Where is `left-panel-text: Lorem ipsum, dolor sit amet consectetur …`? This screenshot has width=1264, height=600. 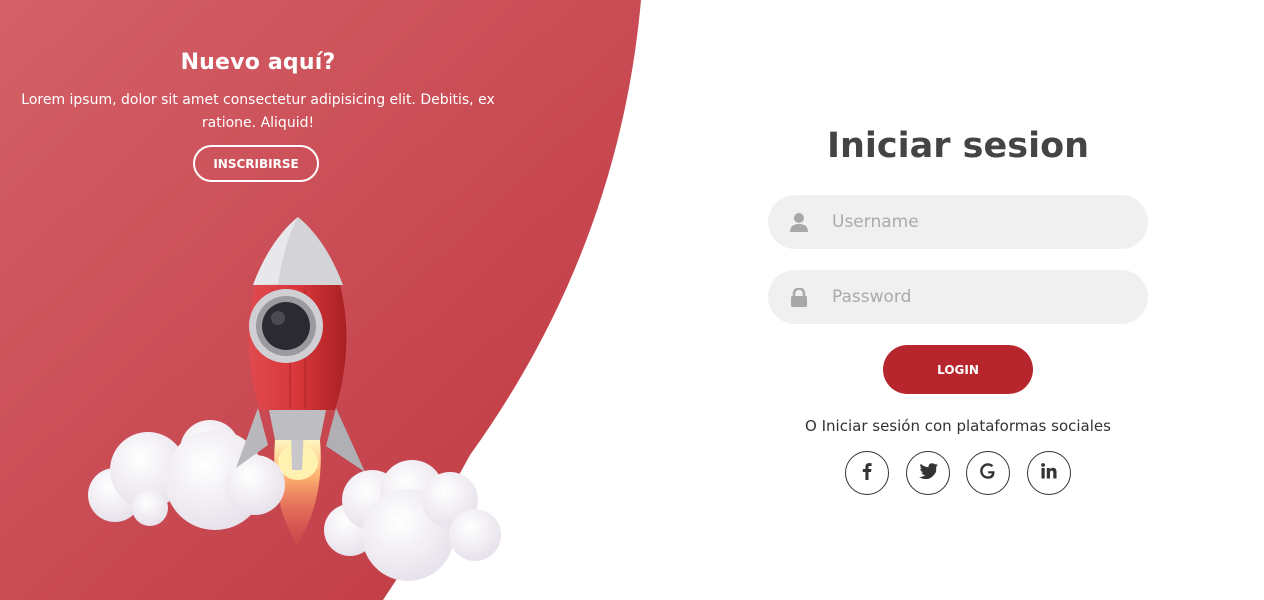 left-panel-text: Lorem ipsum, dolor sit amet consectetur … is located at coordinates (258, 111).